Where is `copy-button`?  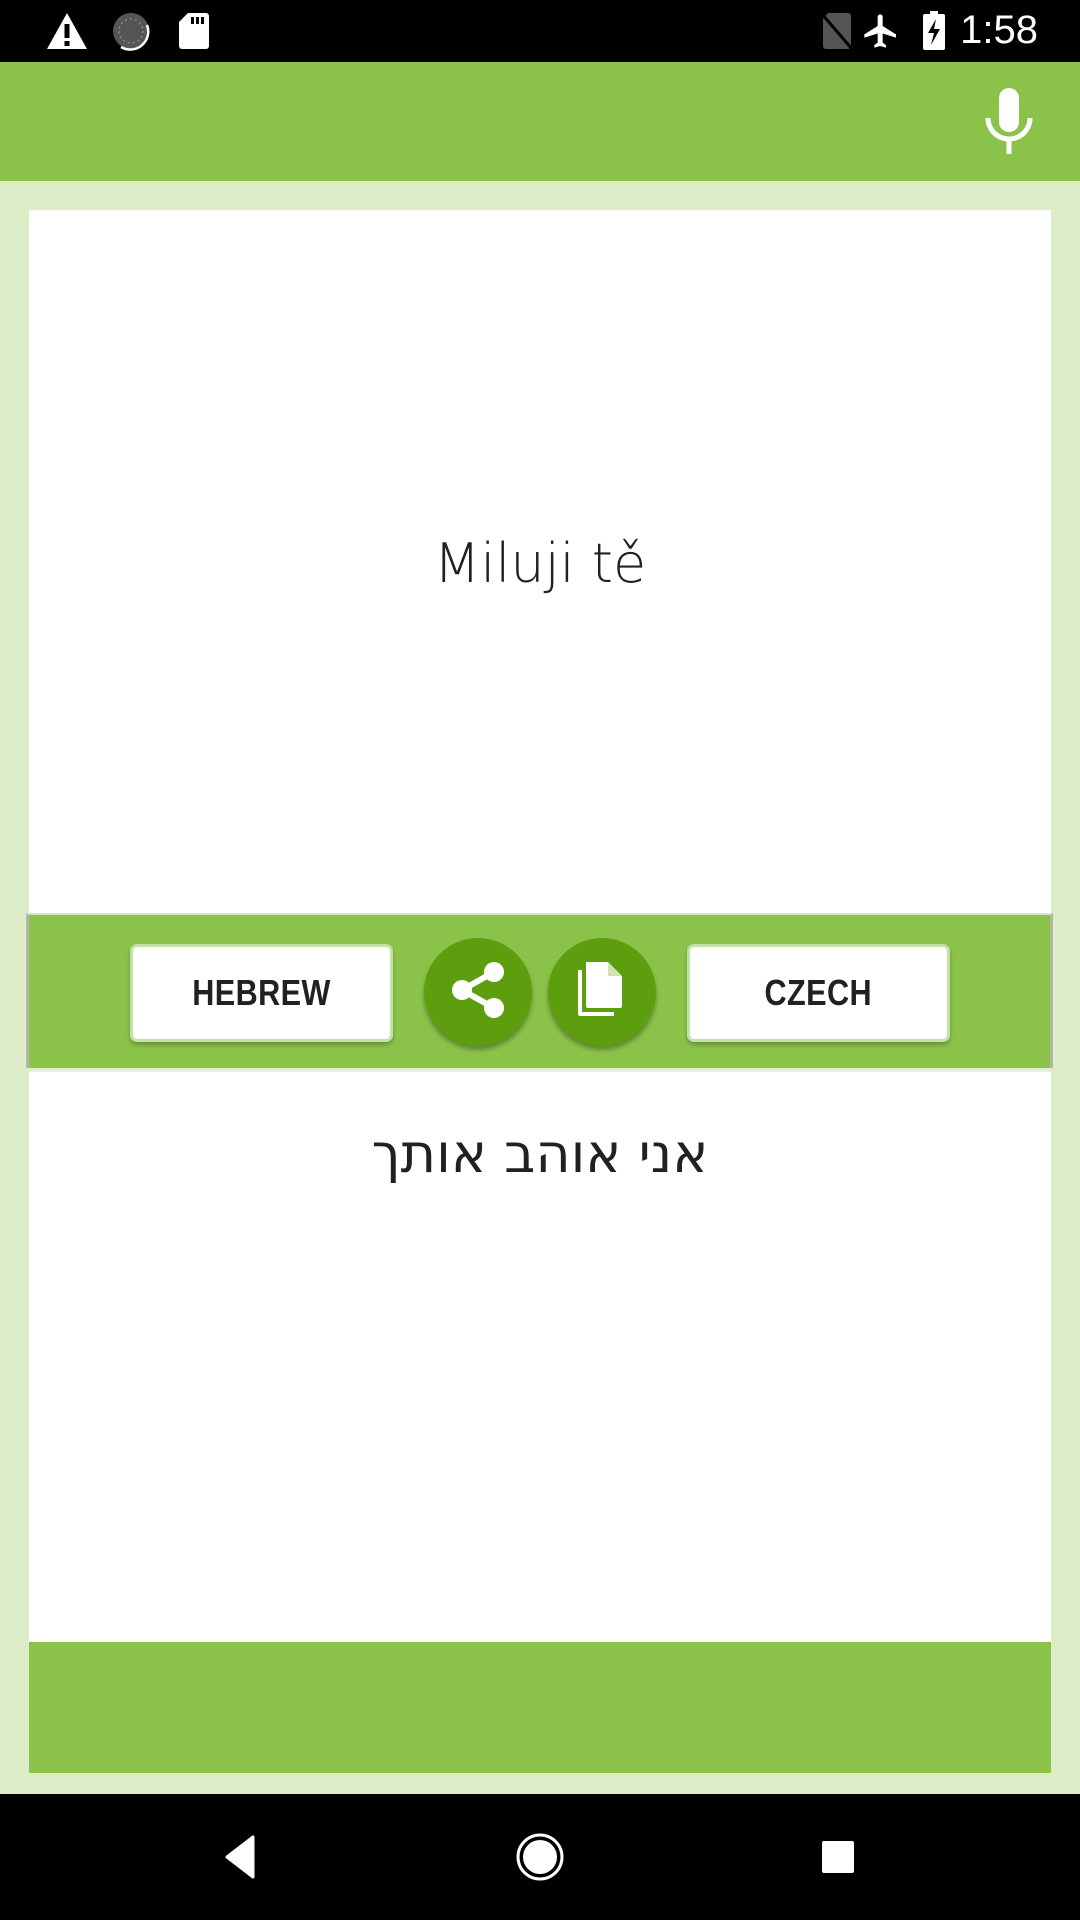
copy-button is located at coordinates (602, 992).